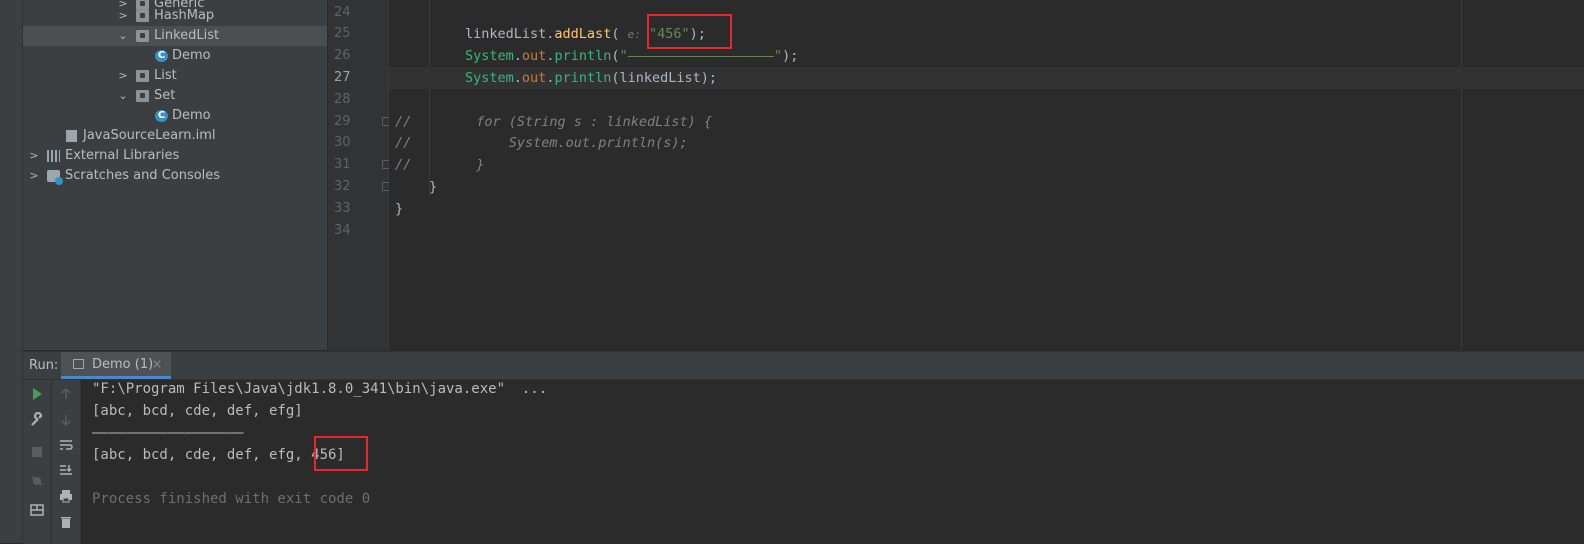  Describe the element at coordinates (701, 56) in the screenshot. I see `code-string: "——————————————————"` at that location.